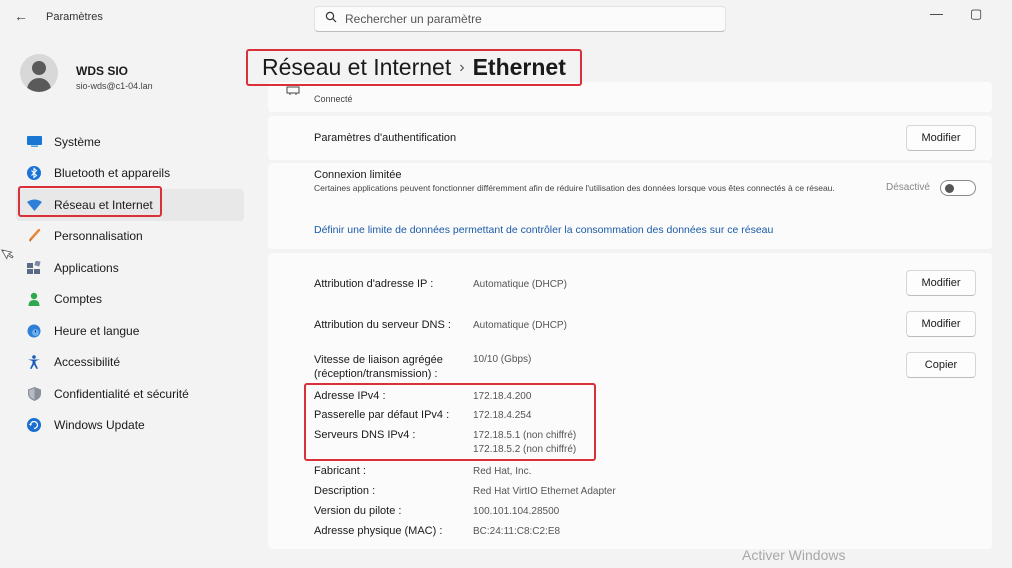 The image size is (1012, 568). I want to click on clock-globe-icon, so click(34, 331).